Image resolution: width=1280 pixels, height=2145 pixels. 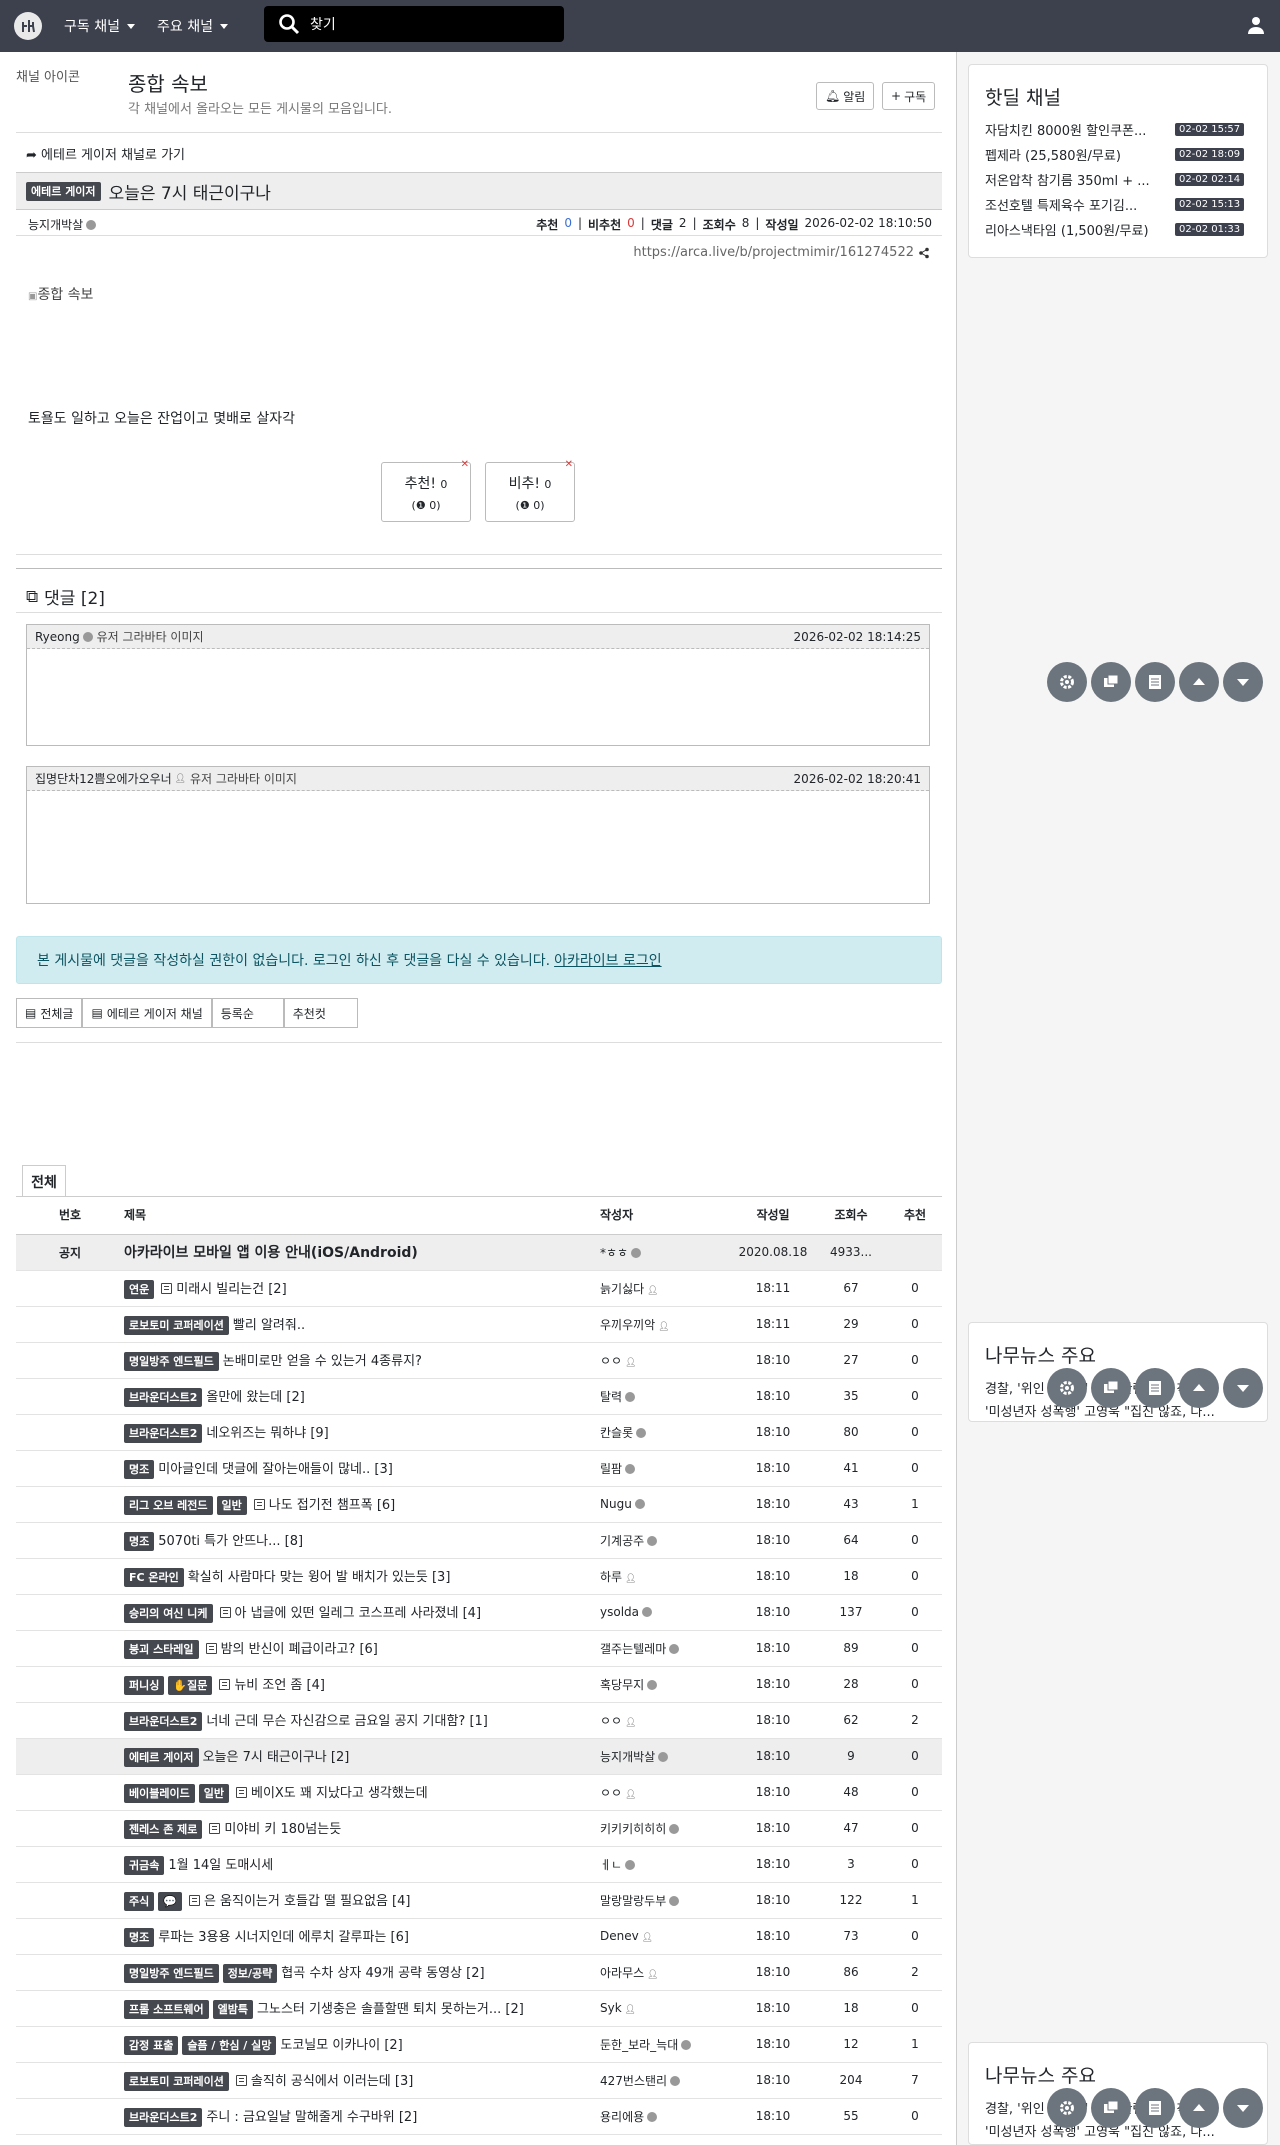 I want to click on article-author: 능지개박살, so click(x=62, y=224).